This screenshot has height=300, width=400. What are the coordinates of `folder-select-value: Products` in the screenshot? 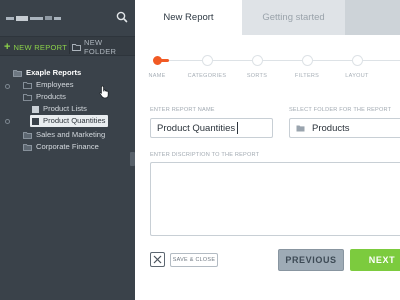 It's located at (331, 128).